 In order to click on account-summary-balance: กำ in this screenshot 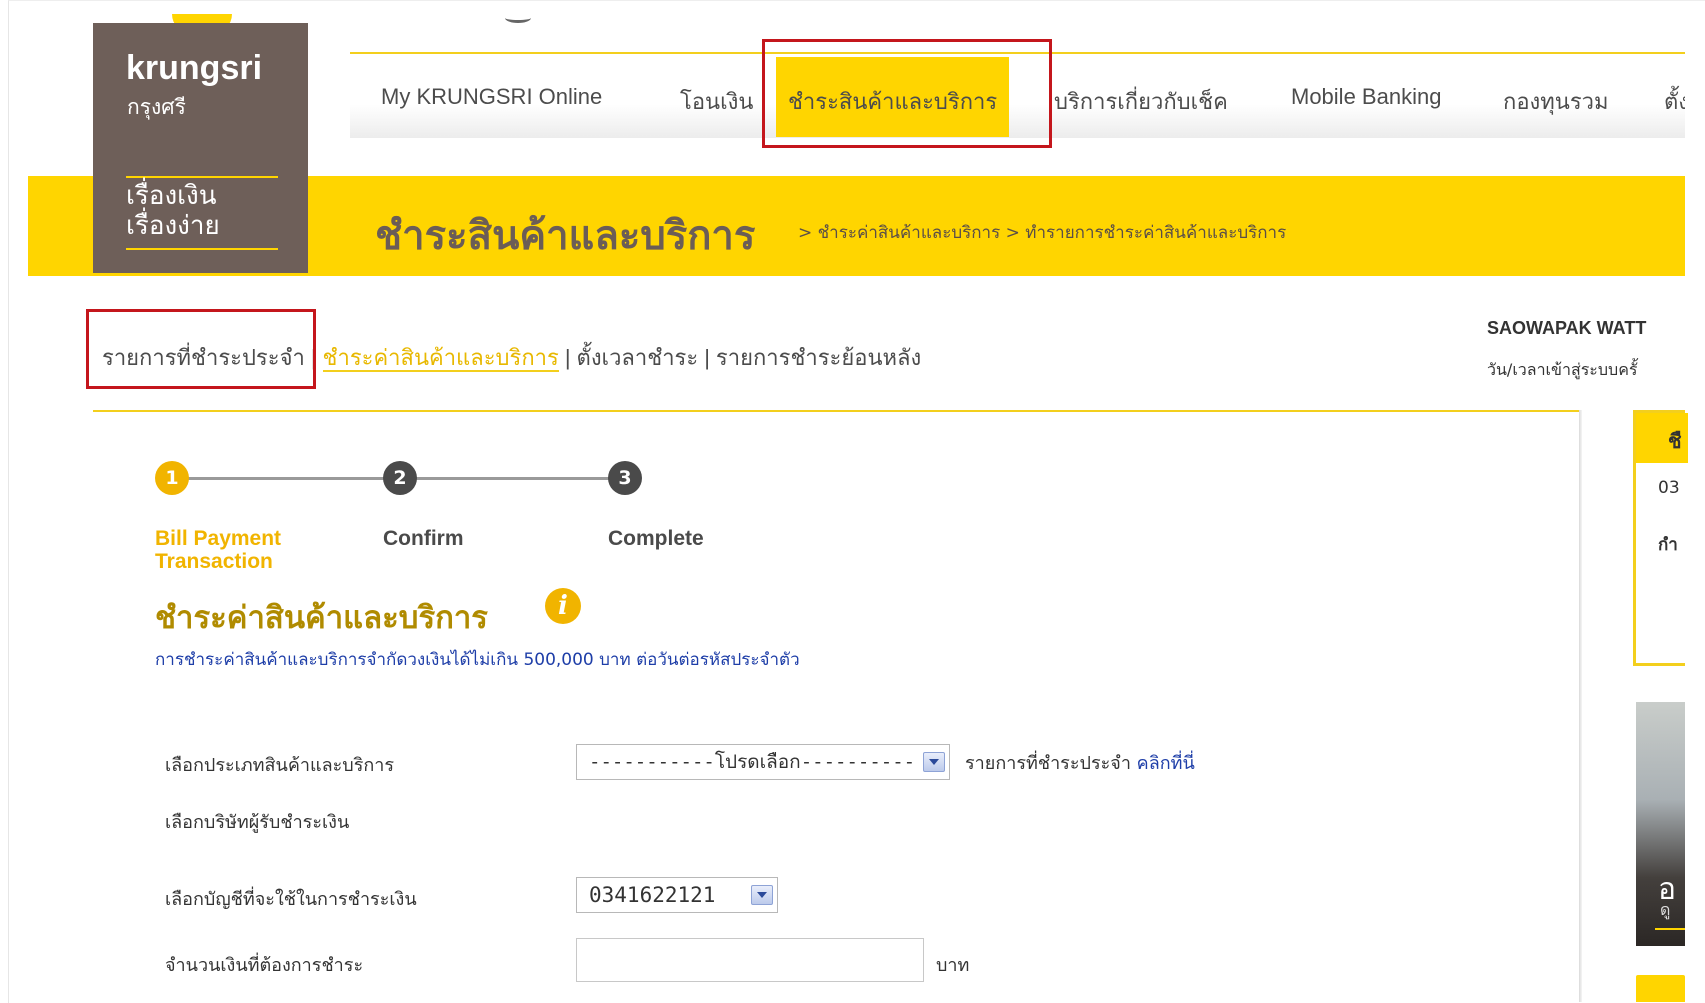, I will do `click(1668, 545)`.